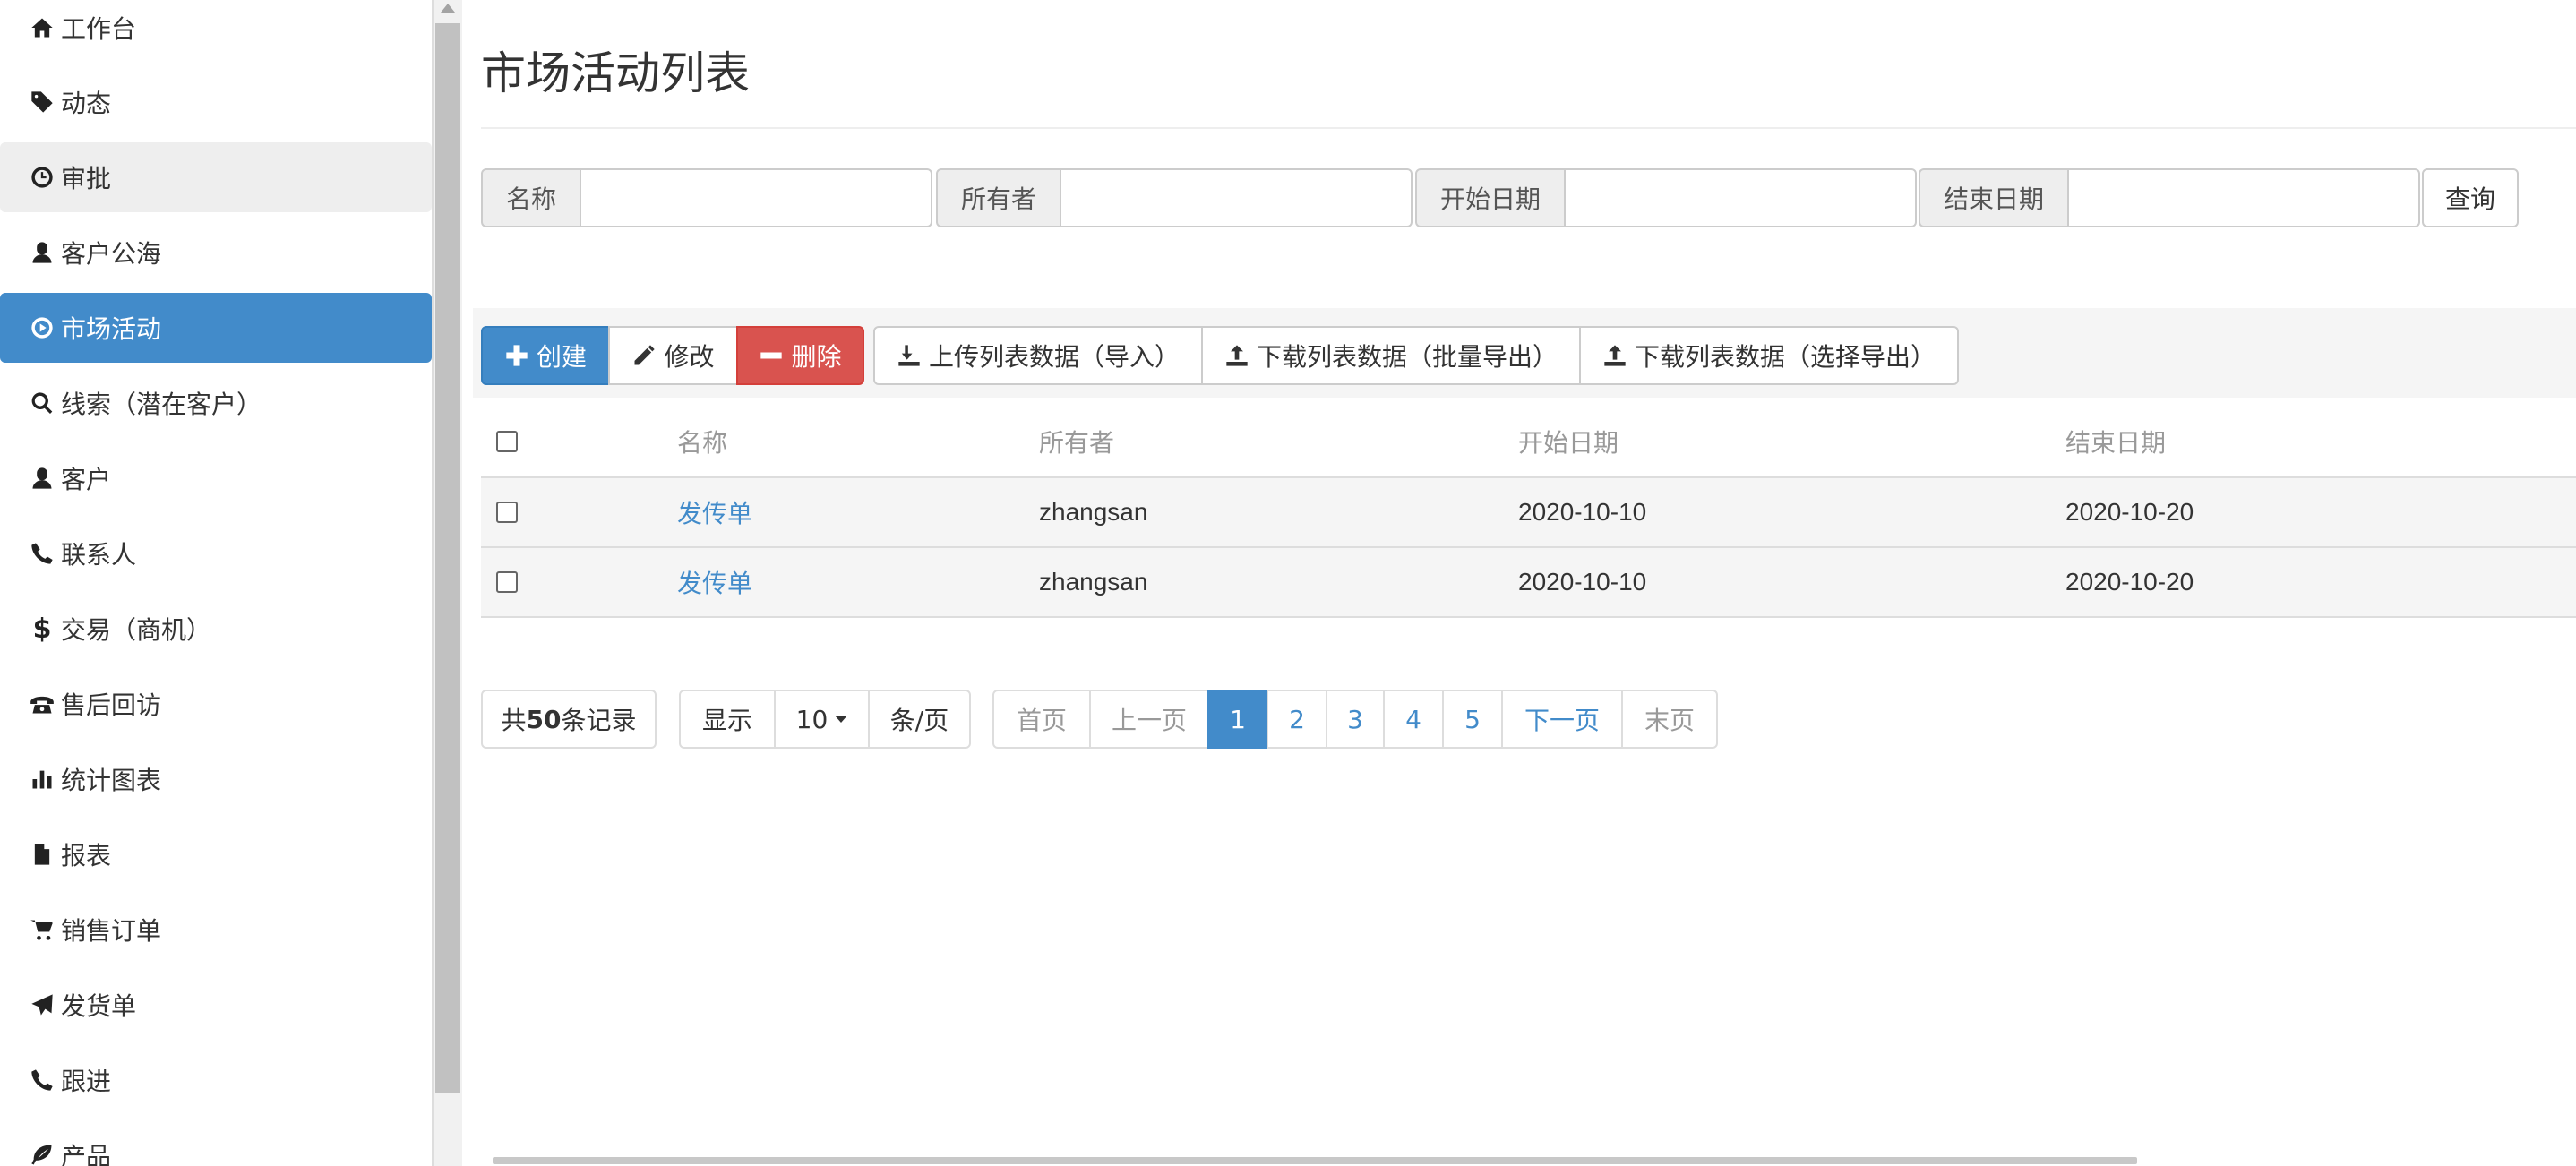 The image size is (2576, 1166). I want to click on header-end-date: 结束日期, so click(2115, 441).